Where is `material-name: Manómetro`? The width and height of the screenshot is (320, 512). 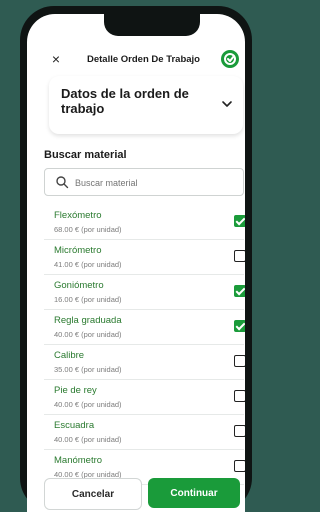
material-name: Manómetro is located at coordinates (78, 460).